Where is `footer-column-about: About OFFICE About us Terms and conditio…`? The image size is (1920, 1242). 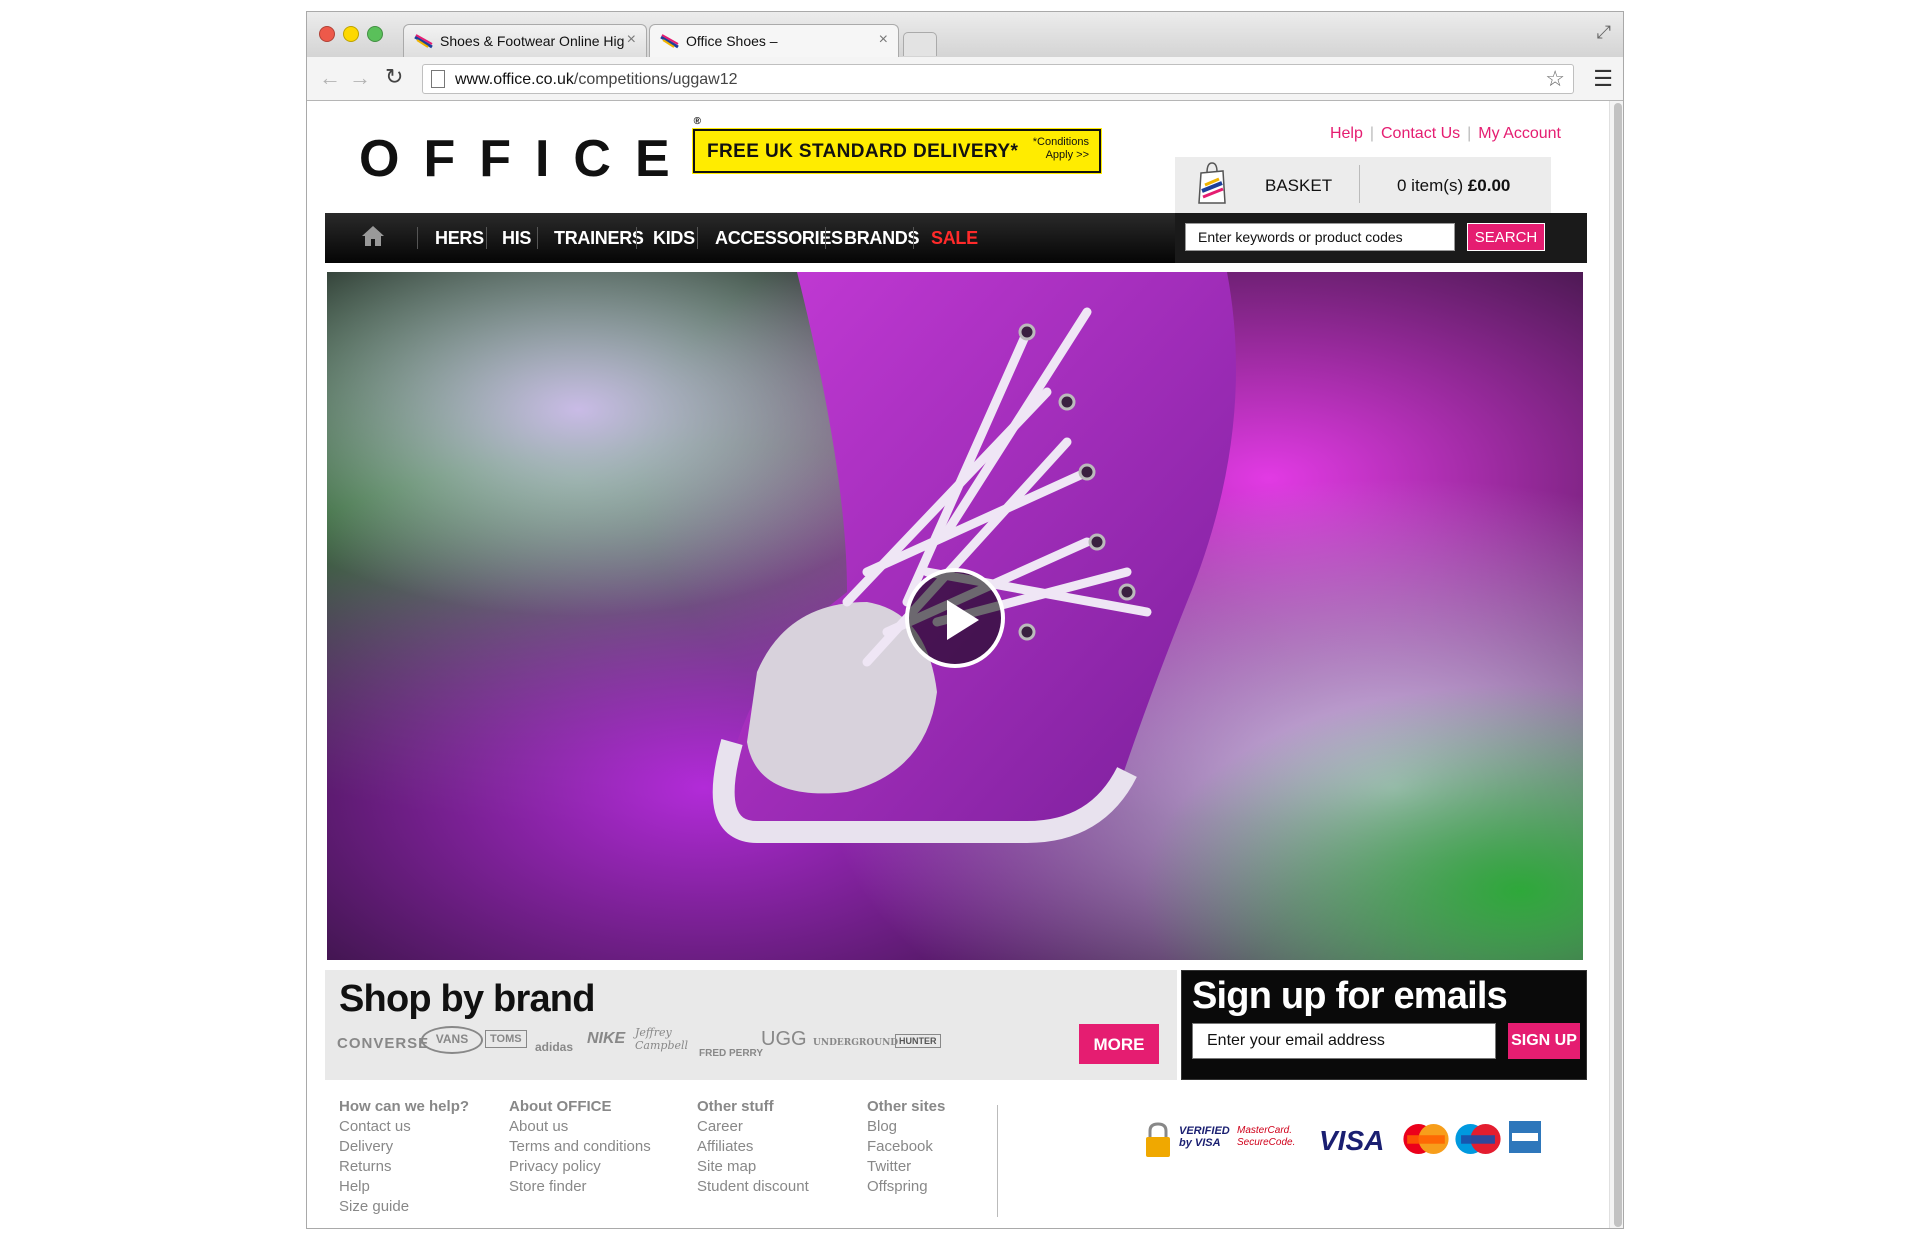 footer-column-about: About OFFICE About us Terms and conditio… is located at coordinates (580, 1147).